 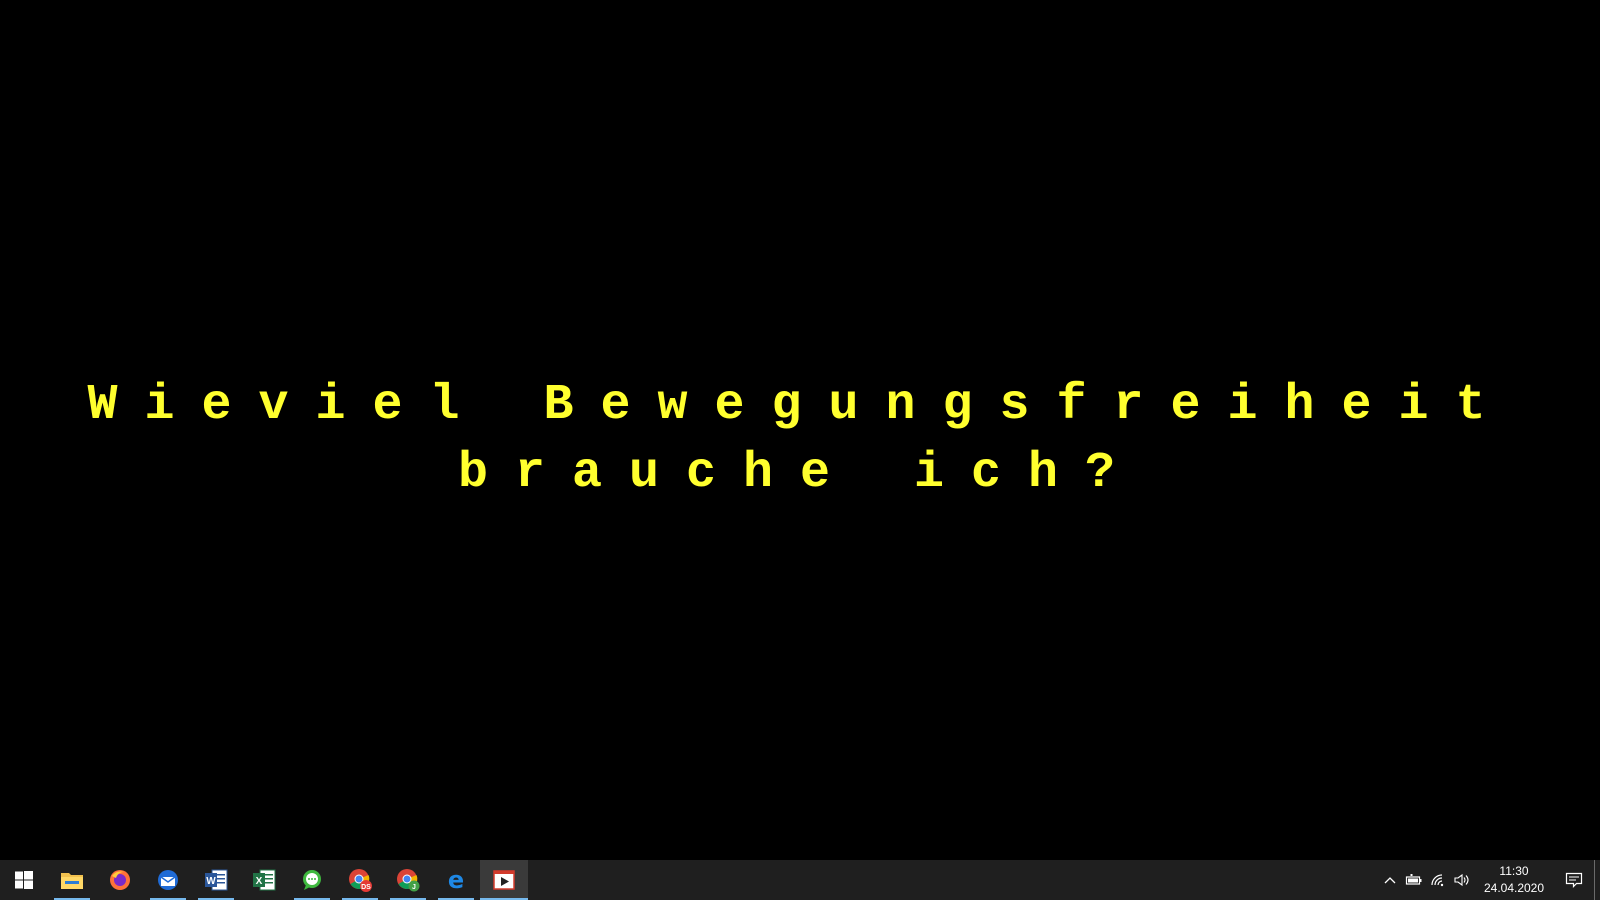 I want to click on taskbar-thunderbird, so click(x=168, y=880).